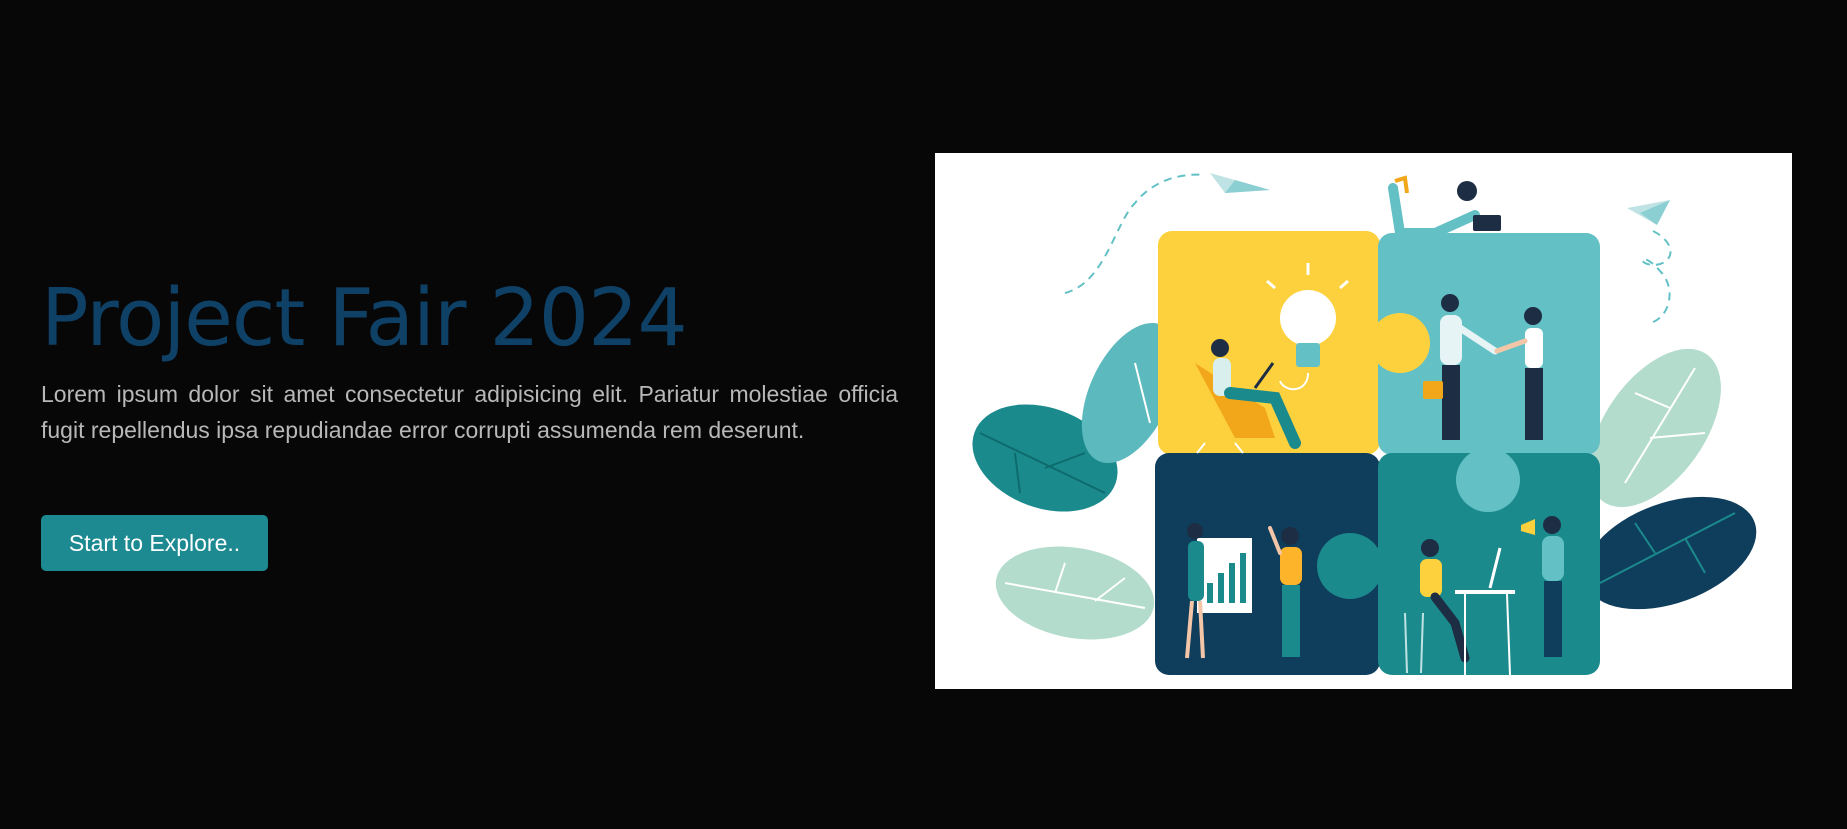 The height and width of the screenshot is (829, 1847). I want to click on paper-plane-right-icon, so click(1648, 212).